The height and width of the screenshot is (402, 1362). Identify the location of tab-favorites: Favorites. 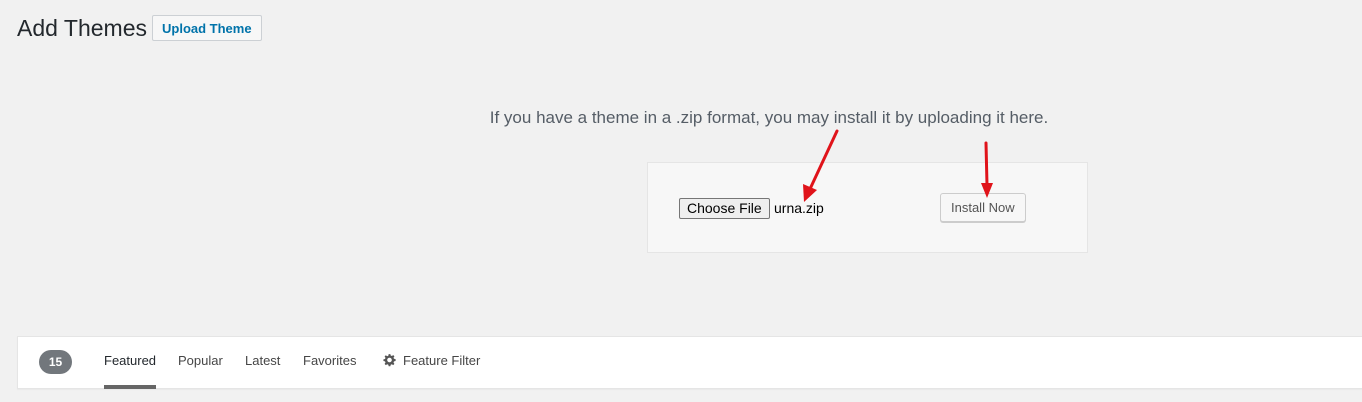
(329, 363).